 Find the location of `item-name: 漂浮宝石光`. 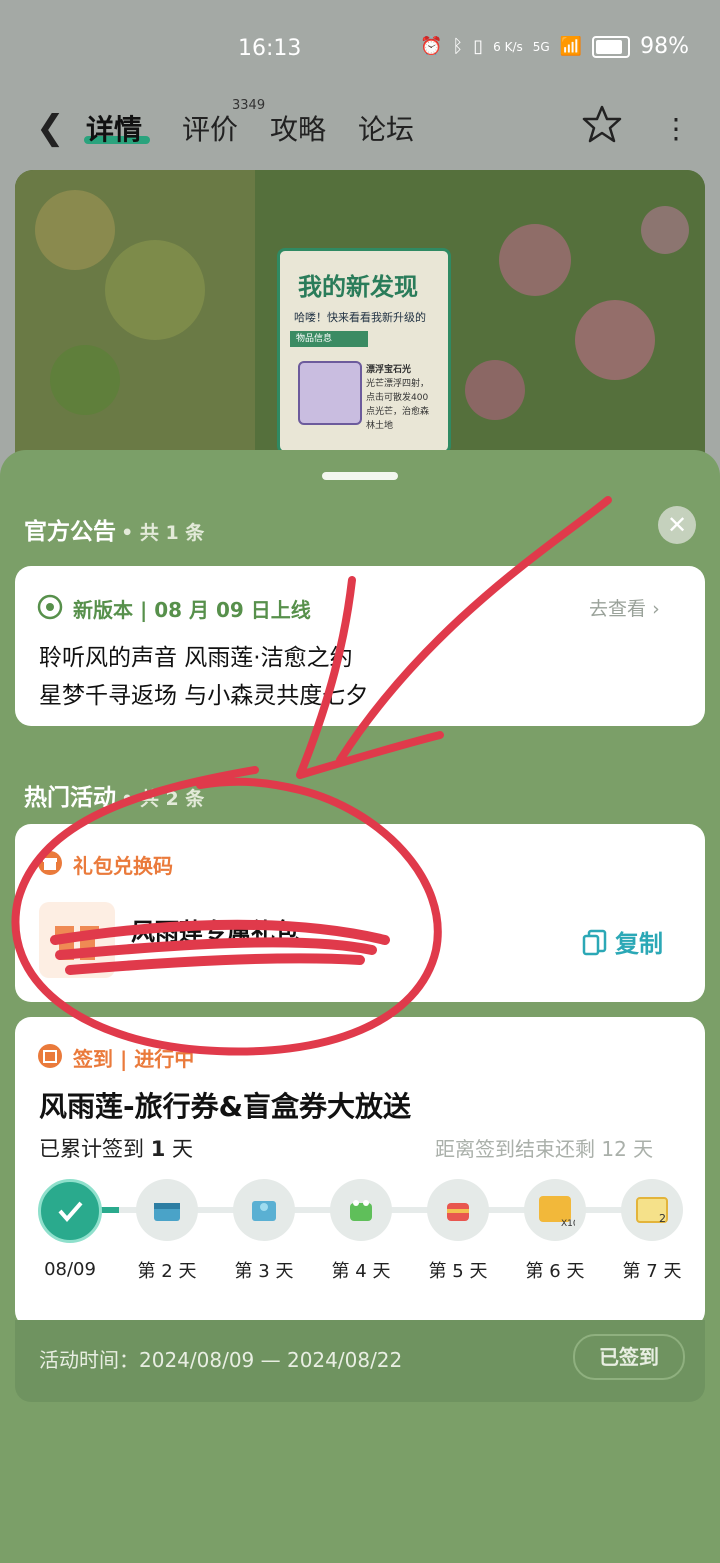

item-name: 漂浮宝石光 is located at coordinates (389, 370).